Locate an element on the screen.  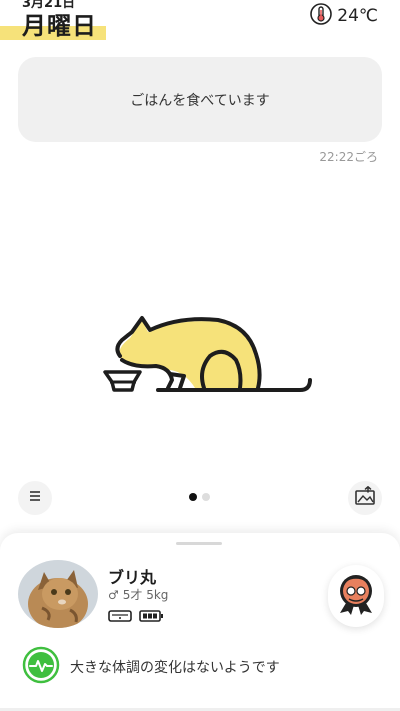
award-badge-icon is located at coordinates (356, 596).